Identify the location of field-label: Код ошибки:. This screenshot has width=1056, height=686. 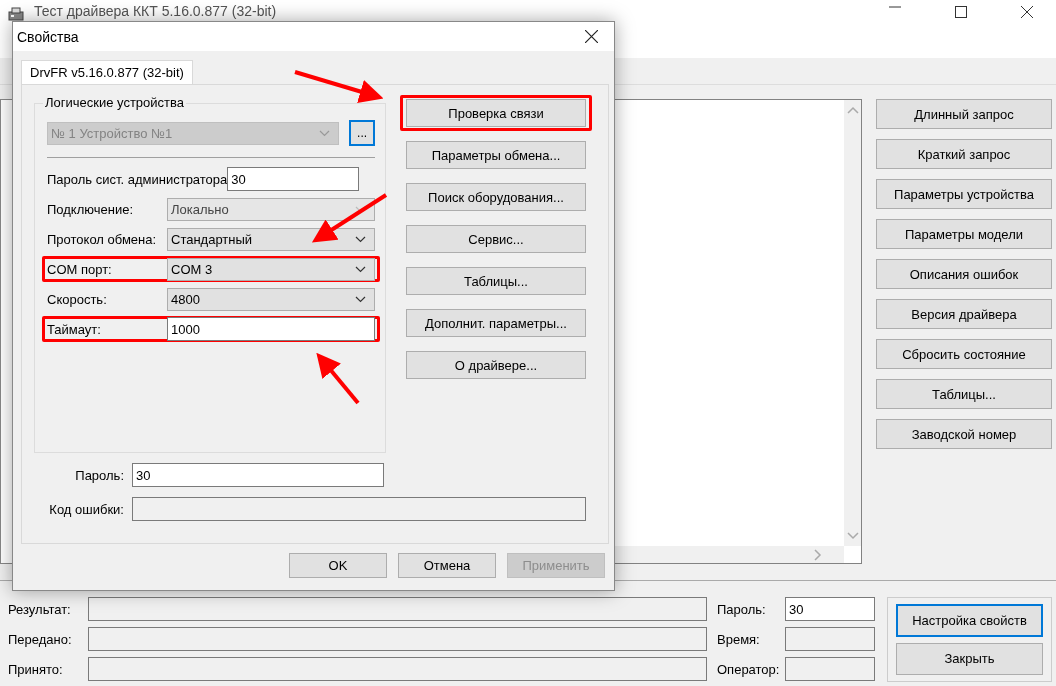
(86, 509).